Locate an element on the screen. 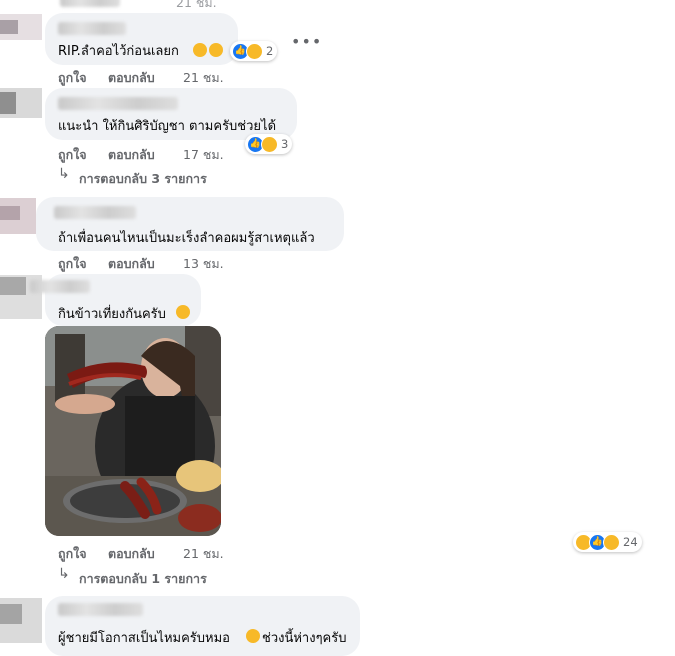  reactions-summary: 👍 2 is located at coordinates (254, 51).